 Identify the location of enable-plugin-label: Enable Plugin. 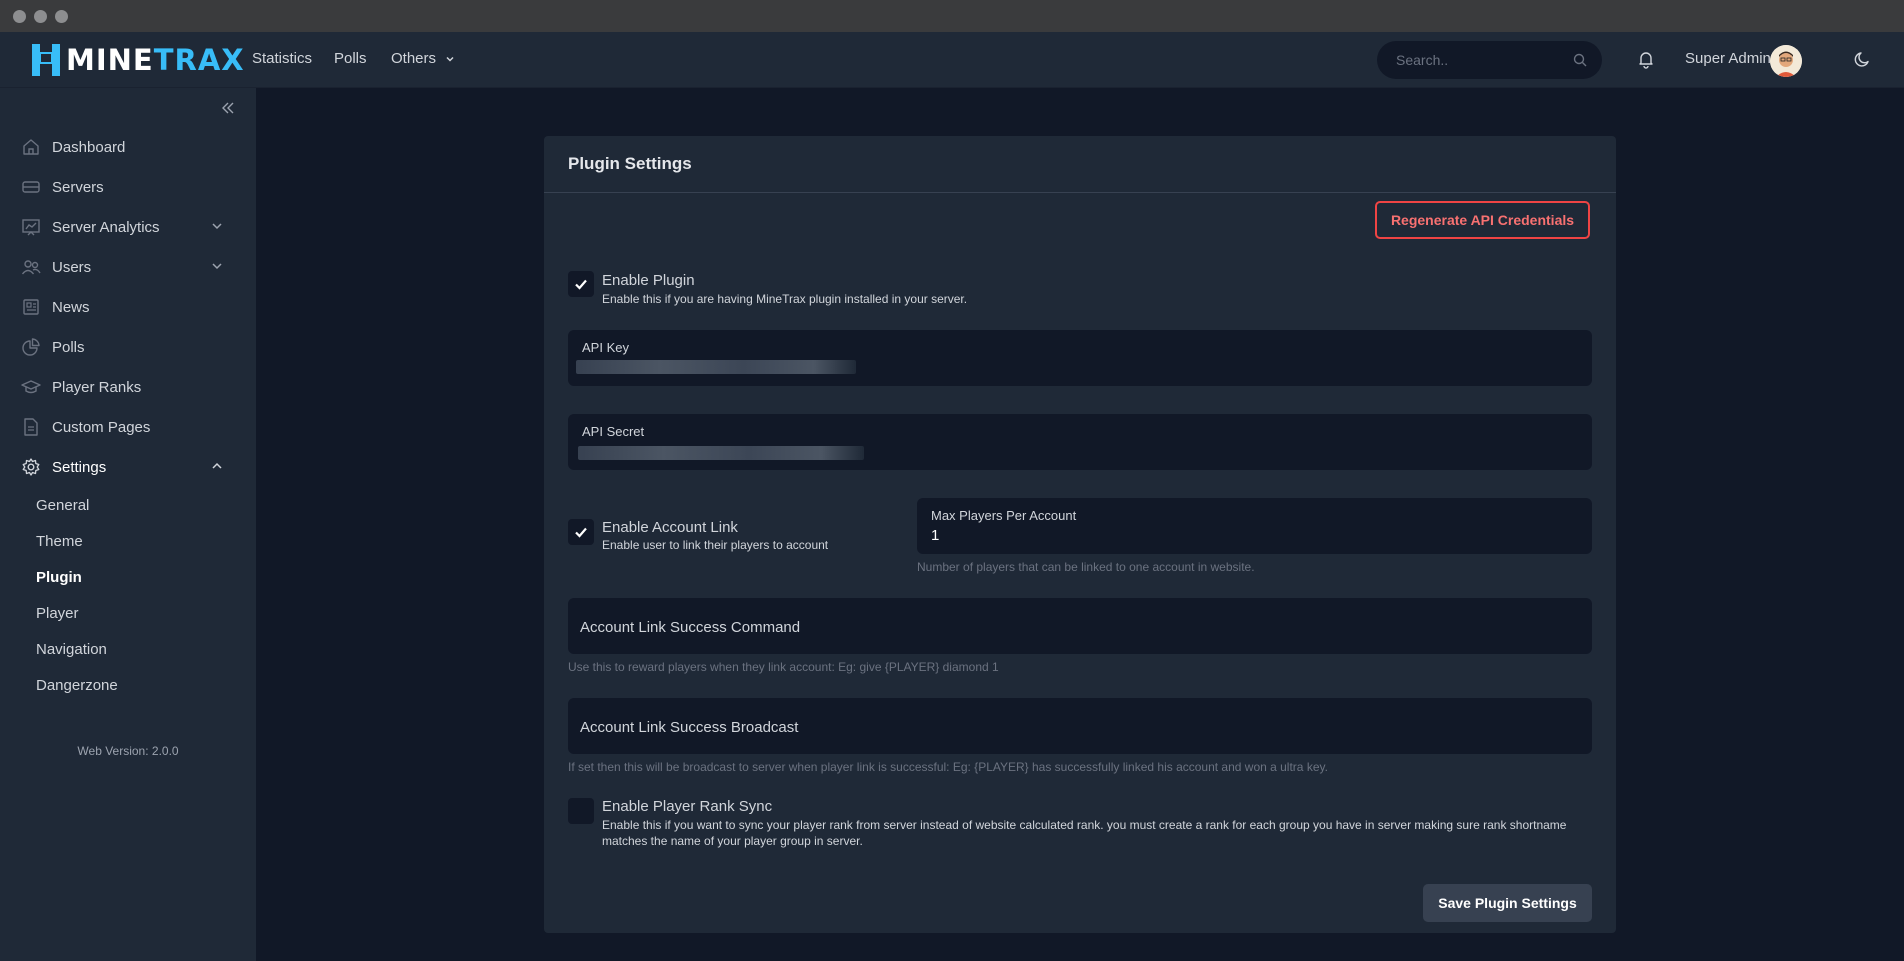
(648, 280).